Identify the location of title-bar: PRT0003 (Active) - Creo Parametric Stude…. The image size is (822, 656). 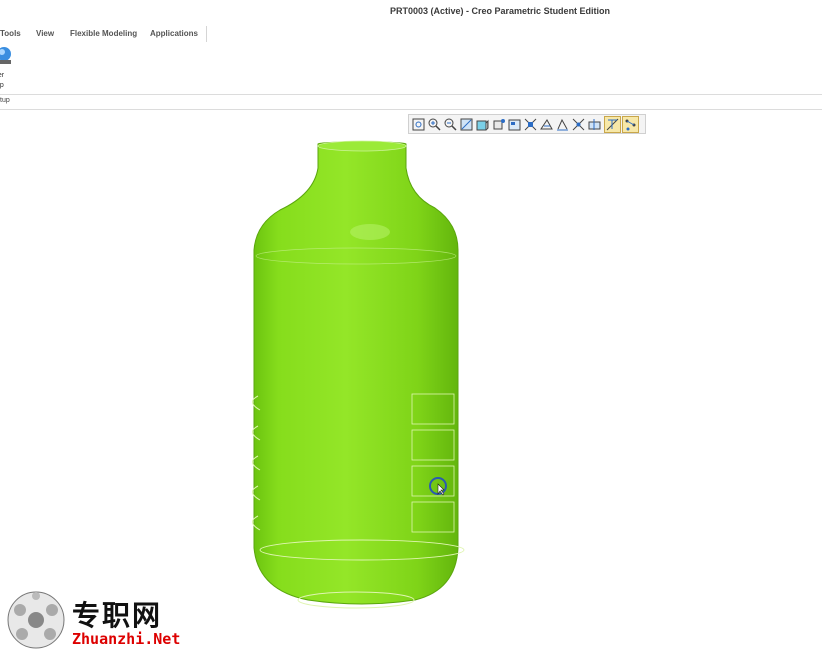
(411, 11).